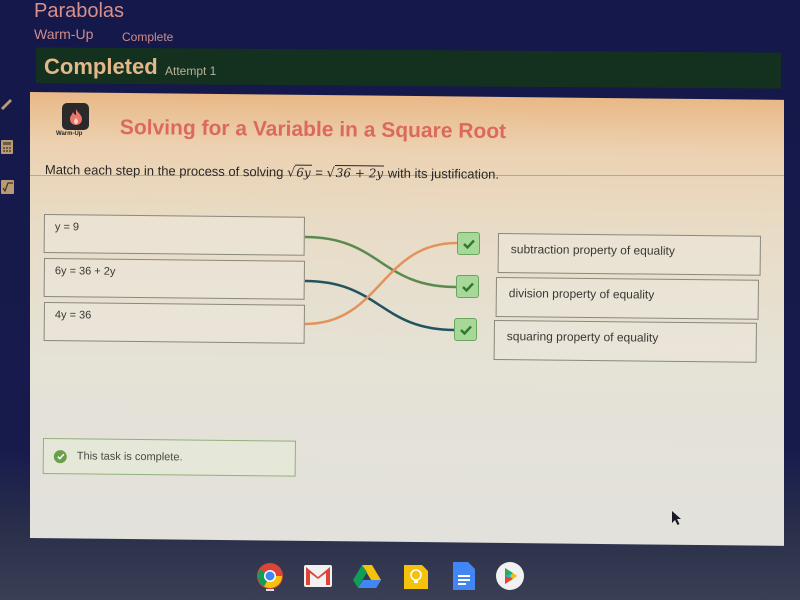 The image size is (800, 600). What do you see at coordinates (416, 576) in the screenshot?
I see `keep-icon` at bounding box center [416, 576].